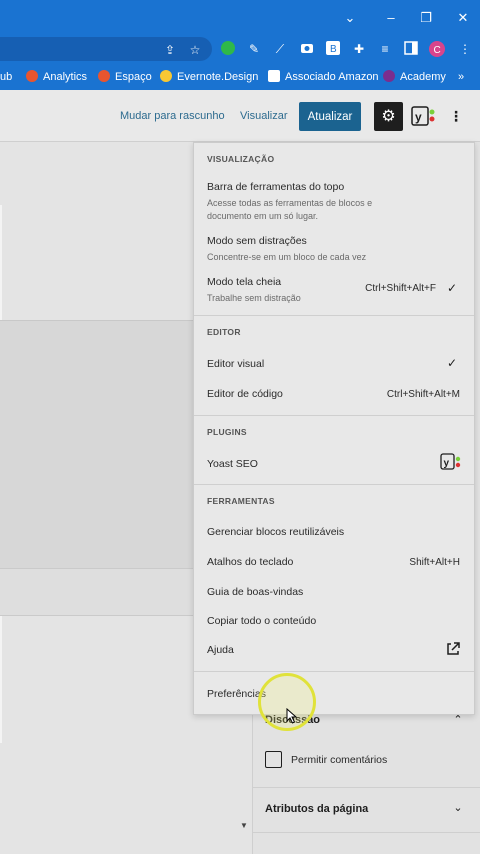 This screenshot has height=854, width=480. What do you see at coordinates (104, 76) in the screenshot?
I see `flame-icon` at bounding box center [104, 76].